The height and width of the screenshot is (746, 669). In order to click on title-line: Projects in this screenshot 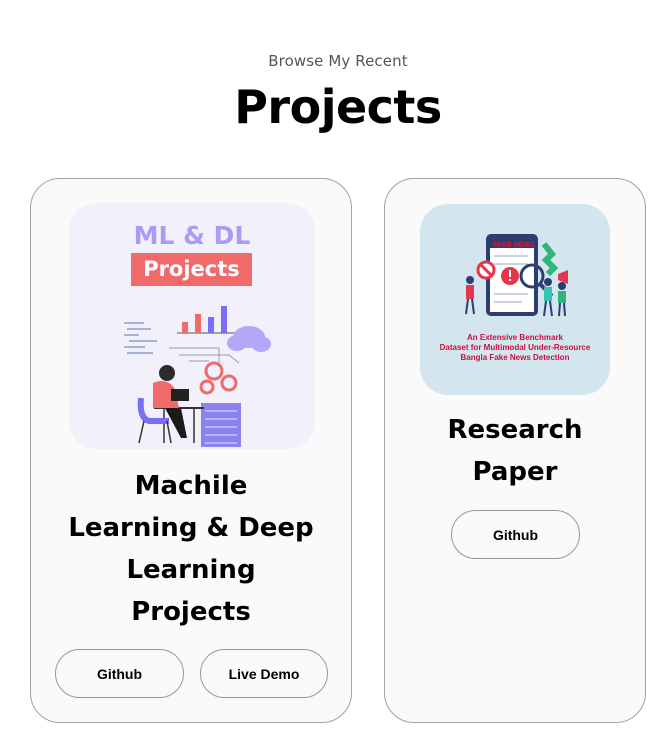, I will do `click(191, 612)`.